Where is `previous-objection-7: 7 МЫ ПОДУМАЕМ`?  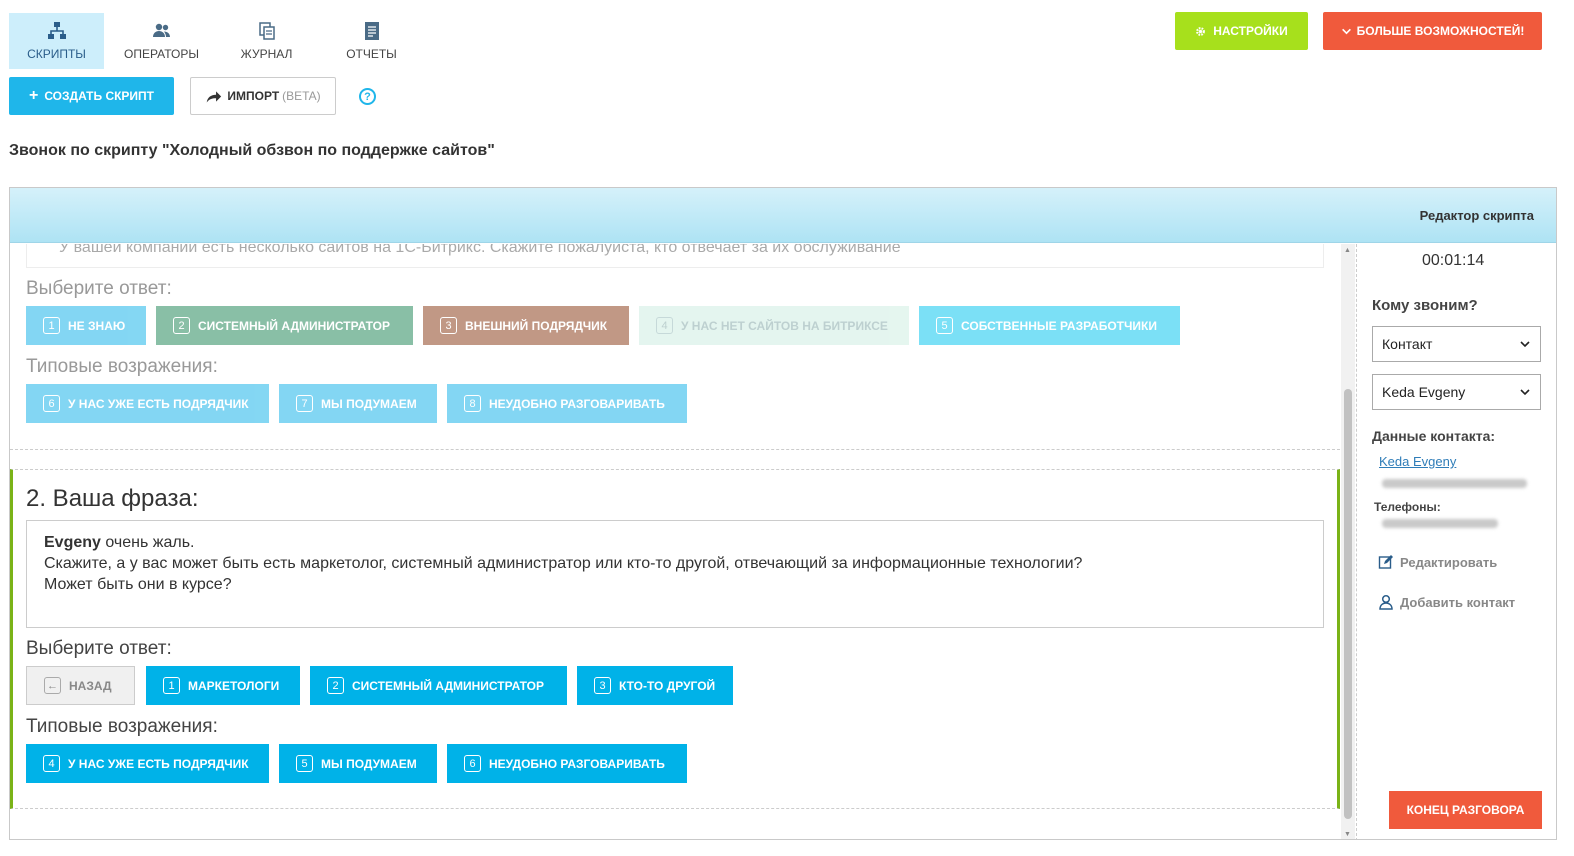
previous-objection-7: 7 МЫ ПОДУМАЕМ is located at coordinates (358, 403).